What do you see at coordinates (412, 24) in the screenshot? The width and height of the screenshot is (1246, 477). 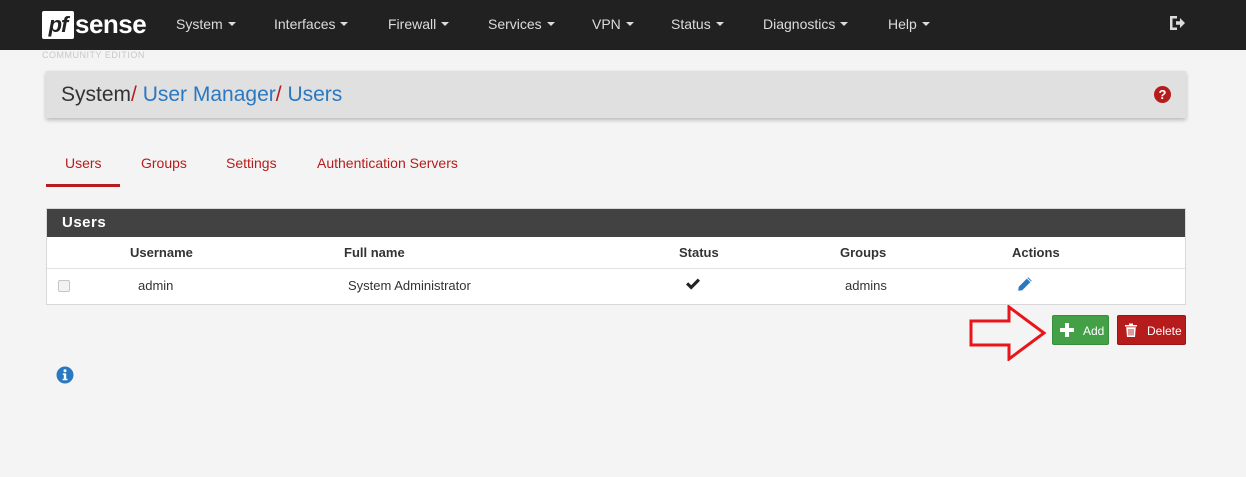 I see `nav-firewall-label: Firewall` at bounding box center [412, 24].